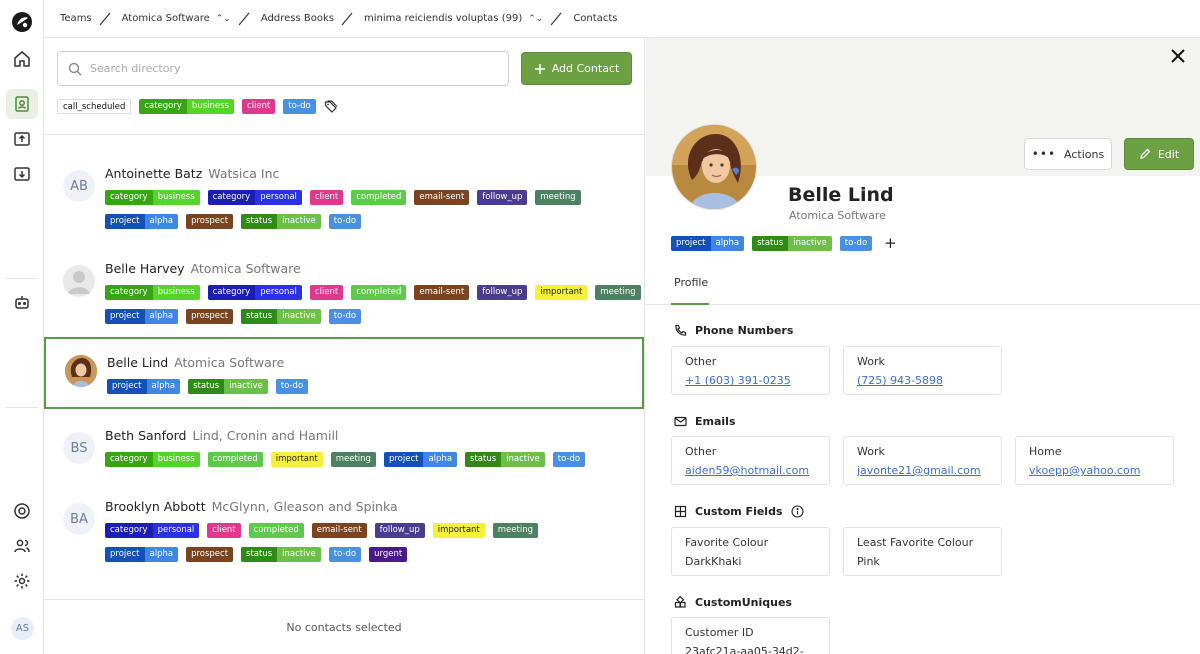  What do you see at coordinates (222, 435) in the screenshot?
I see `contact-name: Beth Sanford Lind, Cronin and Hamill` at bounding box center [222, 435].